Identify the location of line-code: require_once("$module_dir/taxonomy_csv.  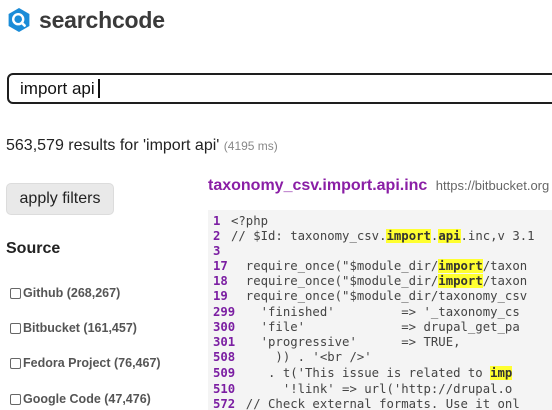
(379, 296).